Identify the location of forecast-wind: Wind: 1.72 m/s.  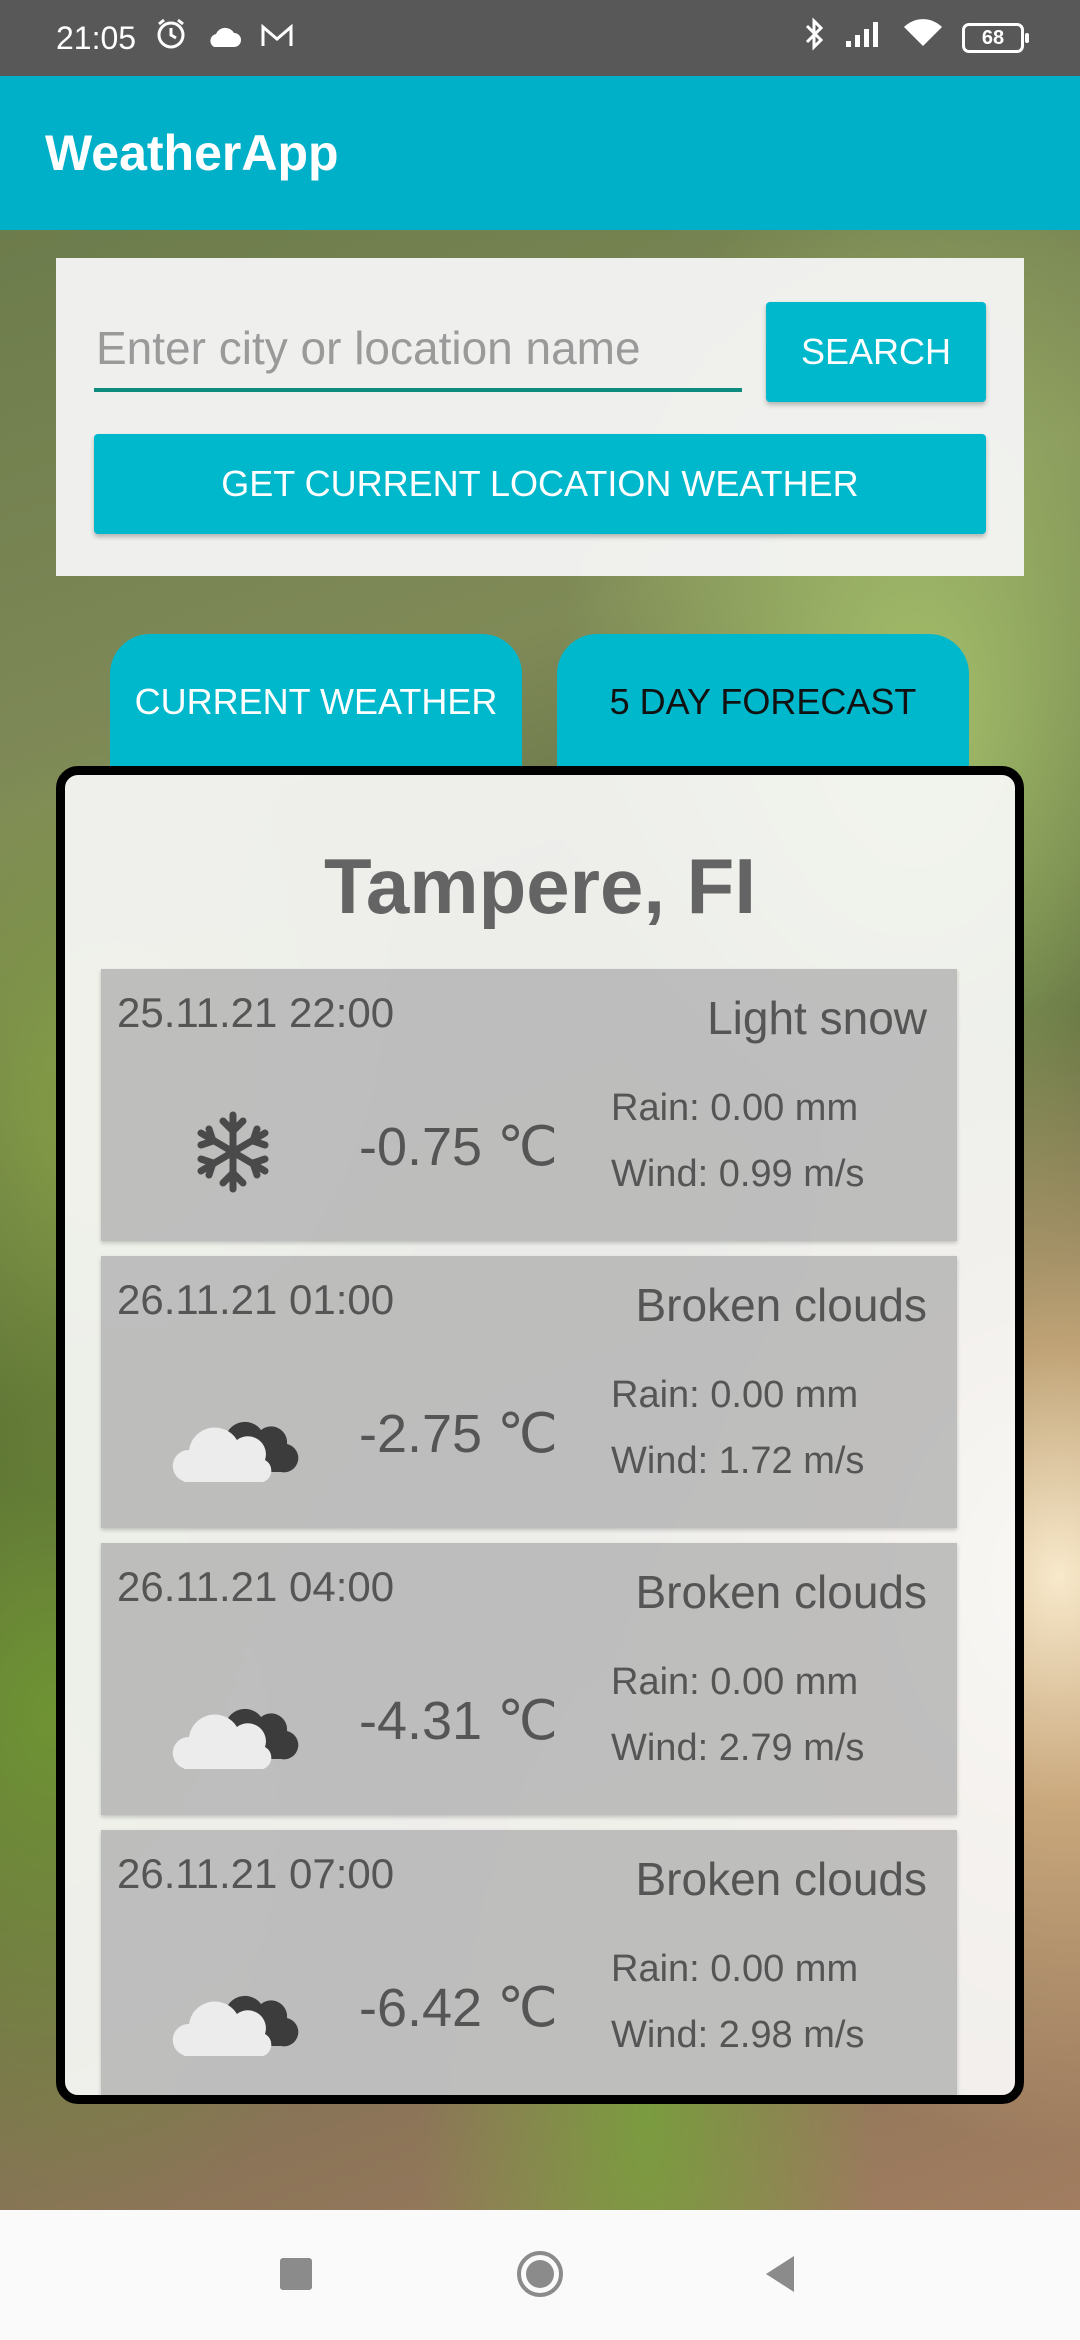
(738, 1461).